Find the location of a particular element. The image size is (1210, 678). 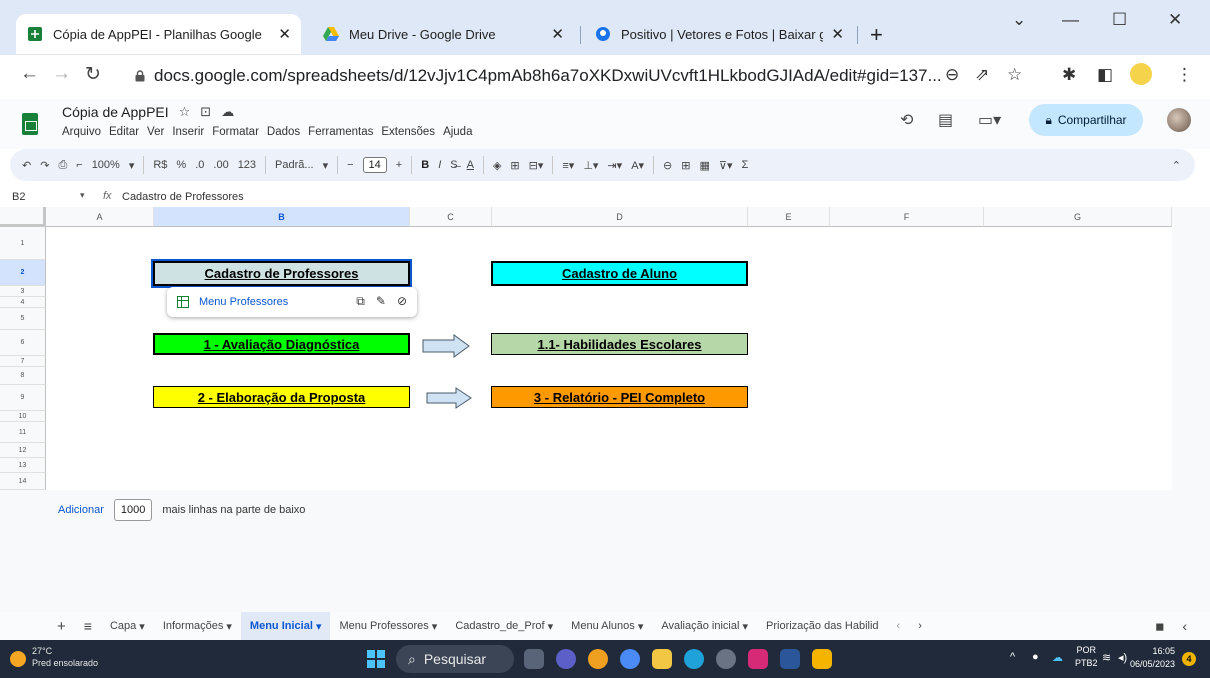

sheet-tab-menu-professores: Menu Professores ▾ is located at coordinates (388, 626).